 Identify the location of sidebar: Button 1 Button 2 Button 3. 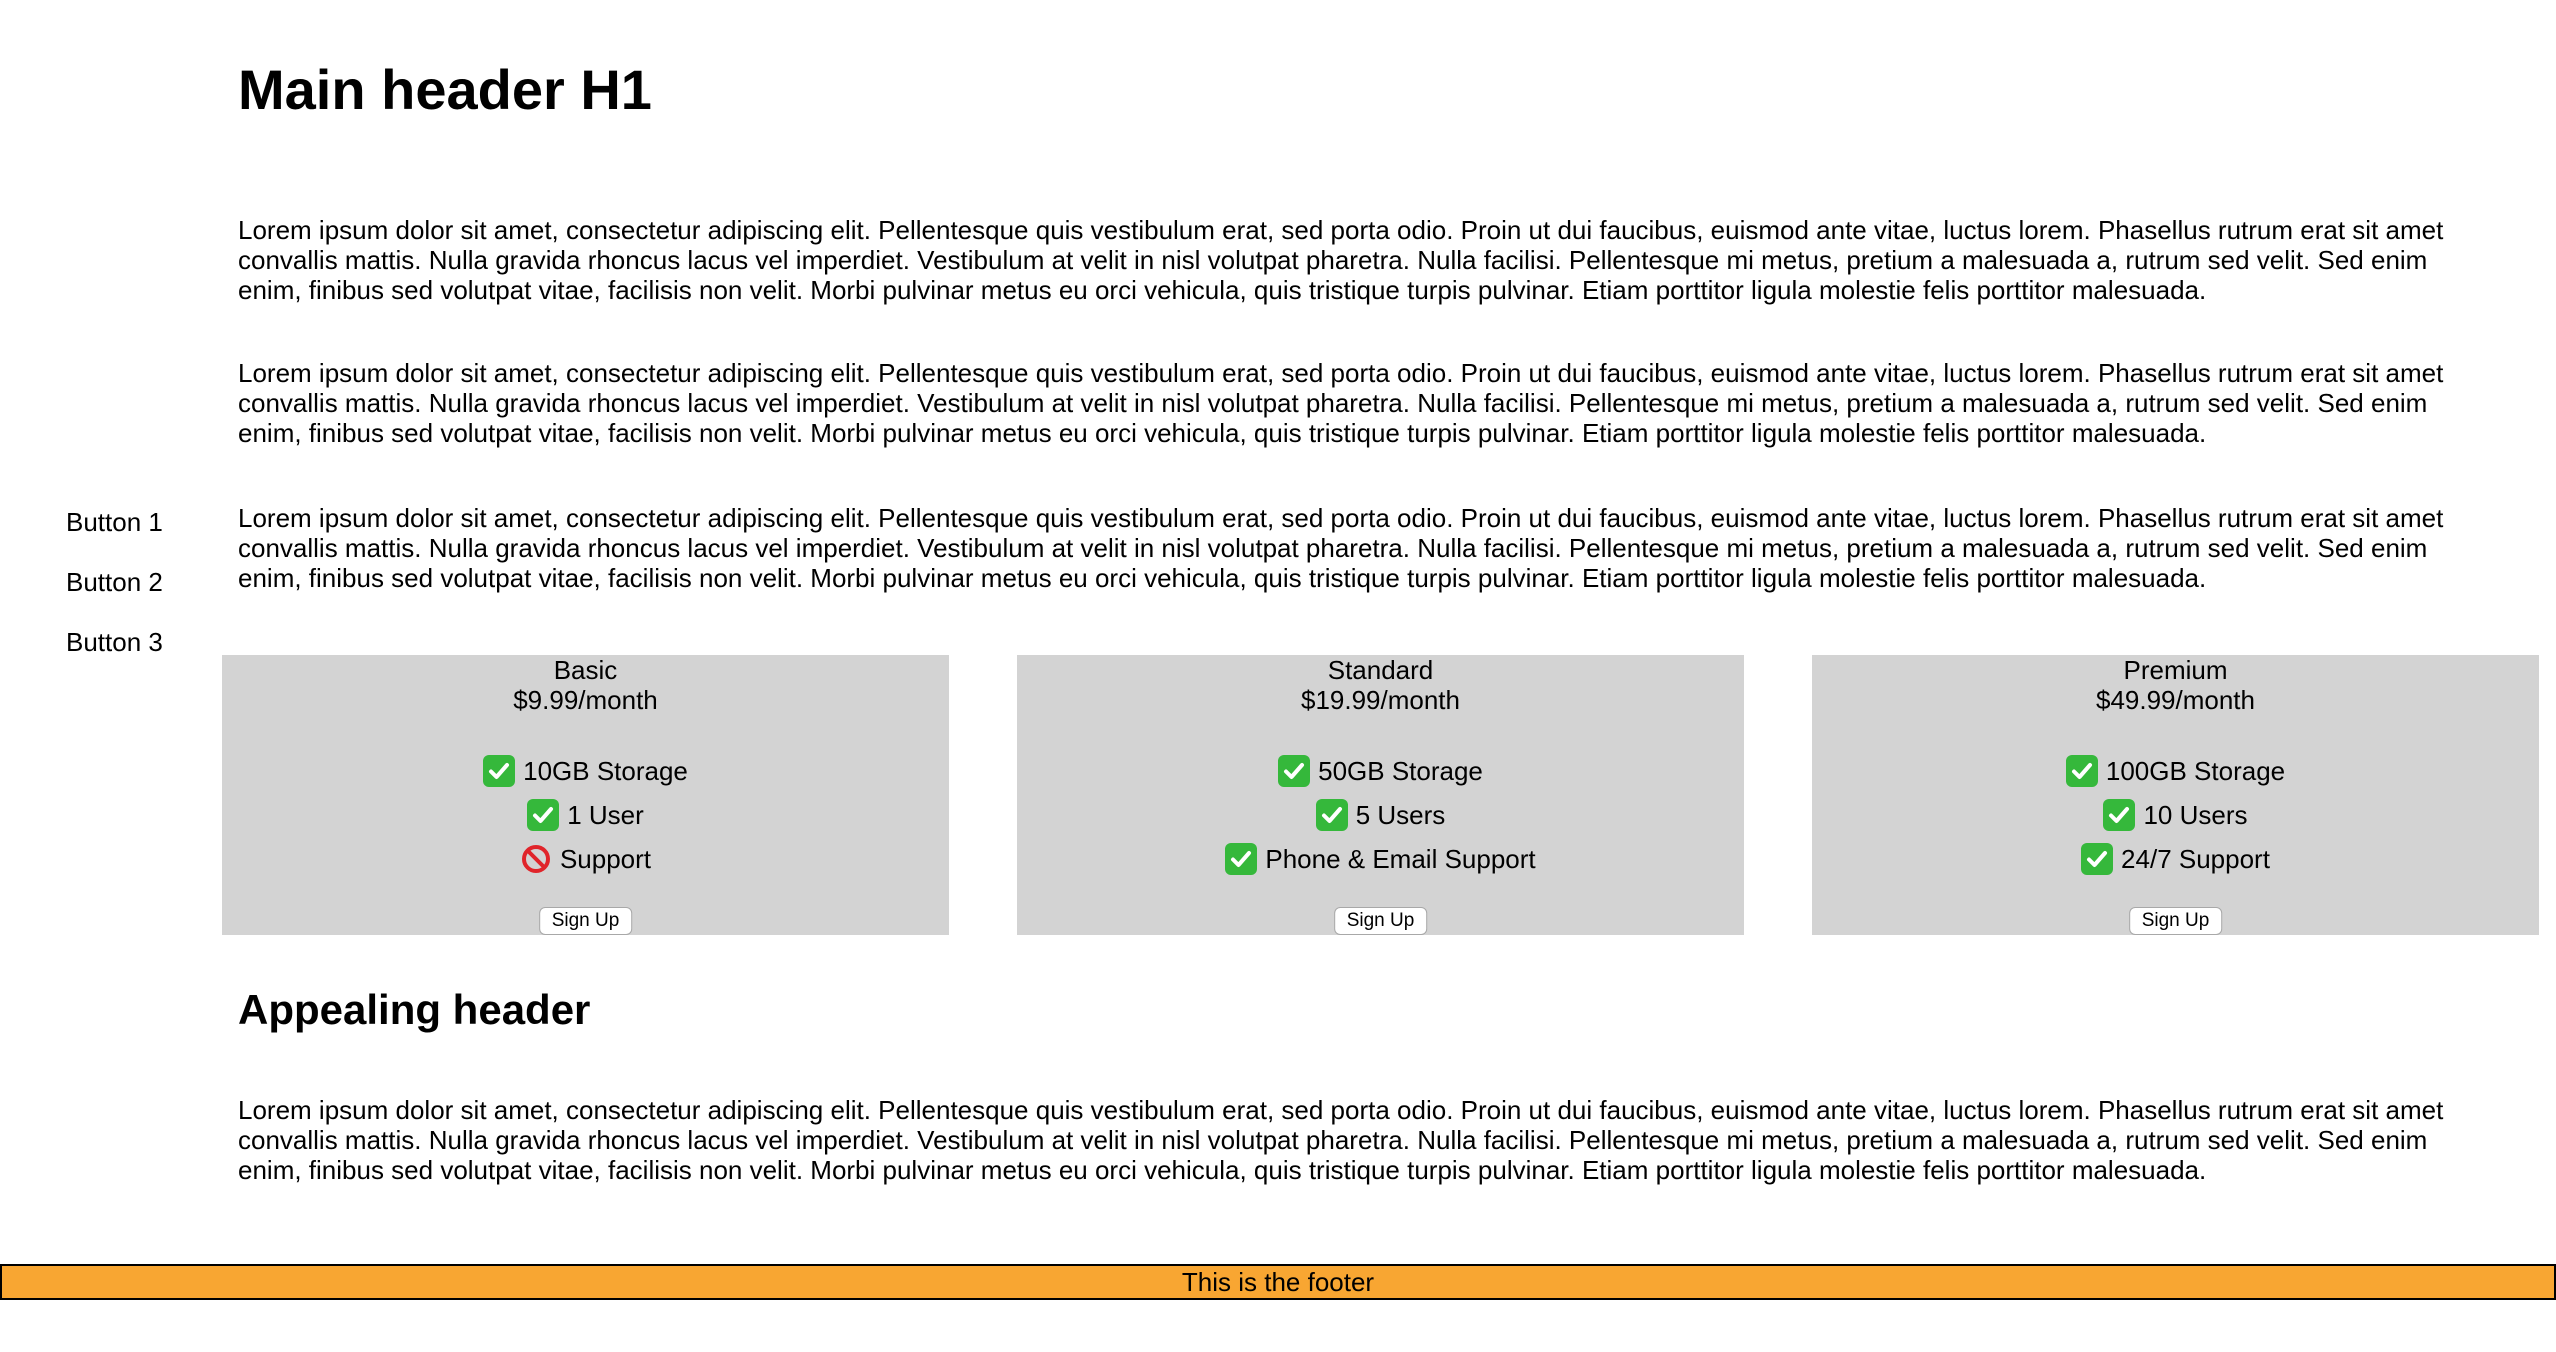
(136, 597).